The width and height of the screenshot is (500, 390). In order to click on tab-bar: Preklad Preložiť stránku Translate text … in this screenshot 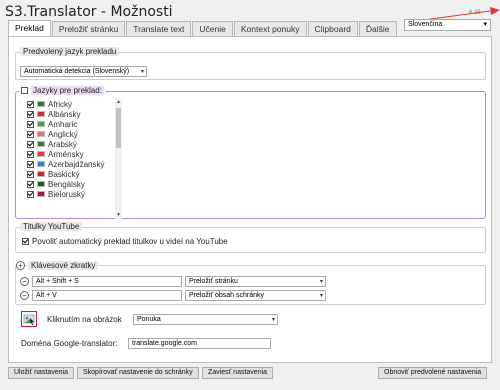, I will do `click(203, 28)`.